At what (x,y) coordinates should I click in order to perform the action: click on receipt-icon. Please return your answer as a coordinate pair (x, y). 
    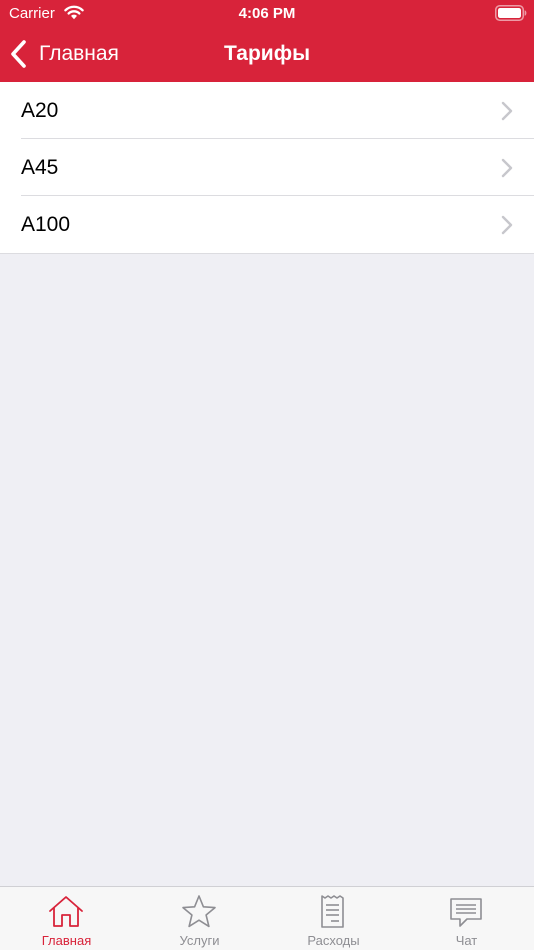
    Looking at the image, I should click on (332, 911).